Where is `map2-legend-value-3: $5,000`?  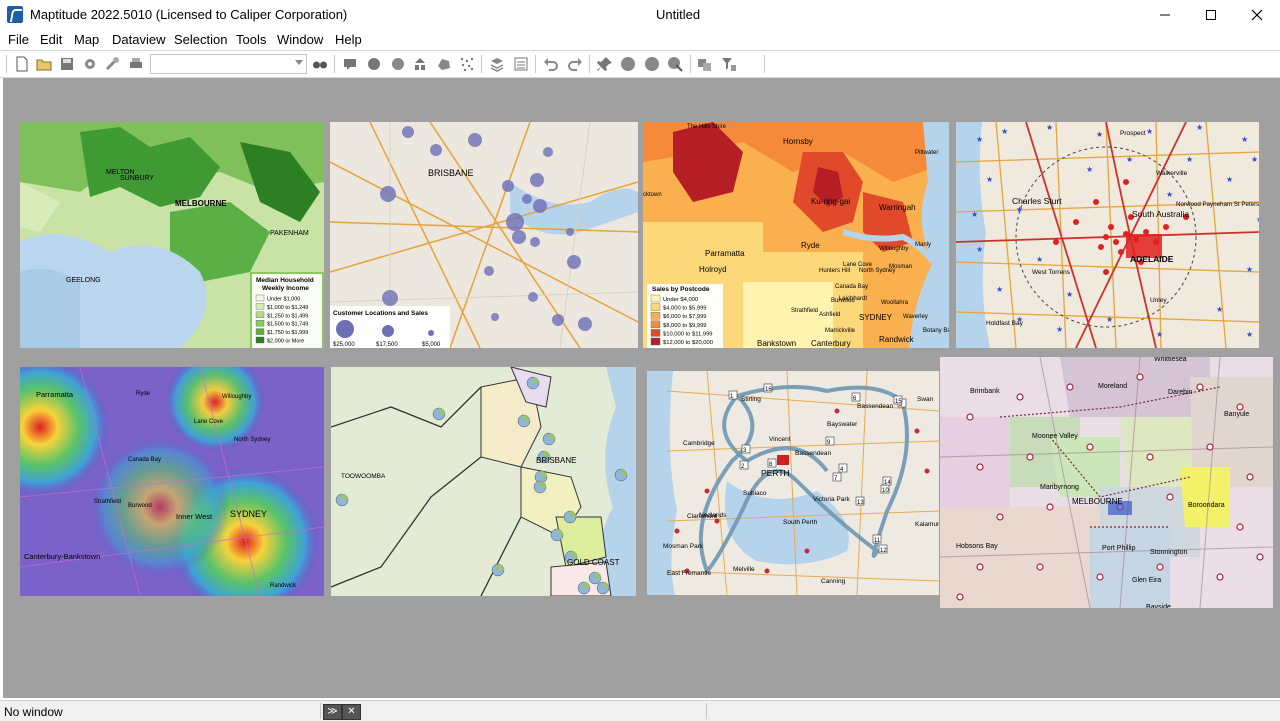
map2-legend-value-3: $5,000 is located at coordinates (431, 345).